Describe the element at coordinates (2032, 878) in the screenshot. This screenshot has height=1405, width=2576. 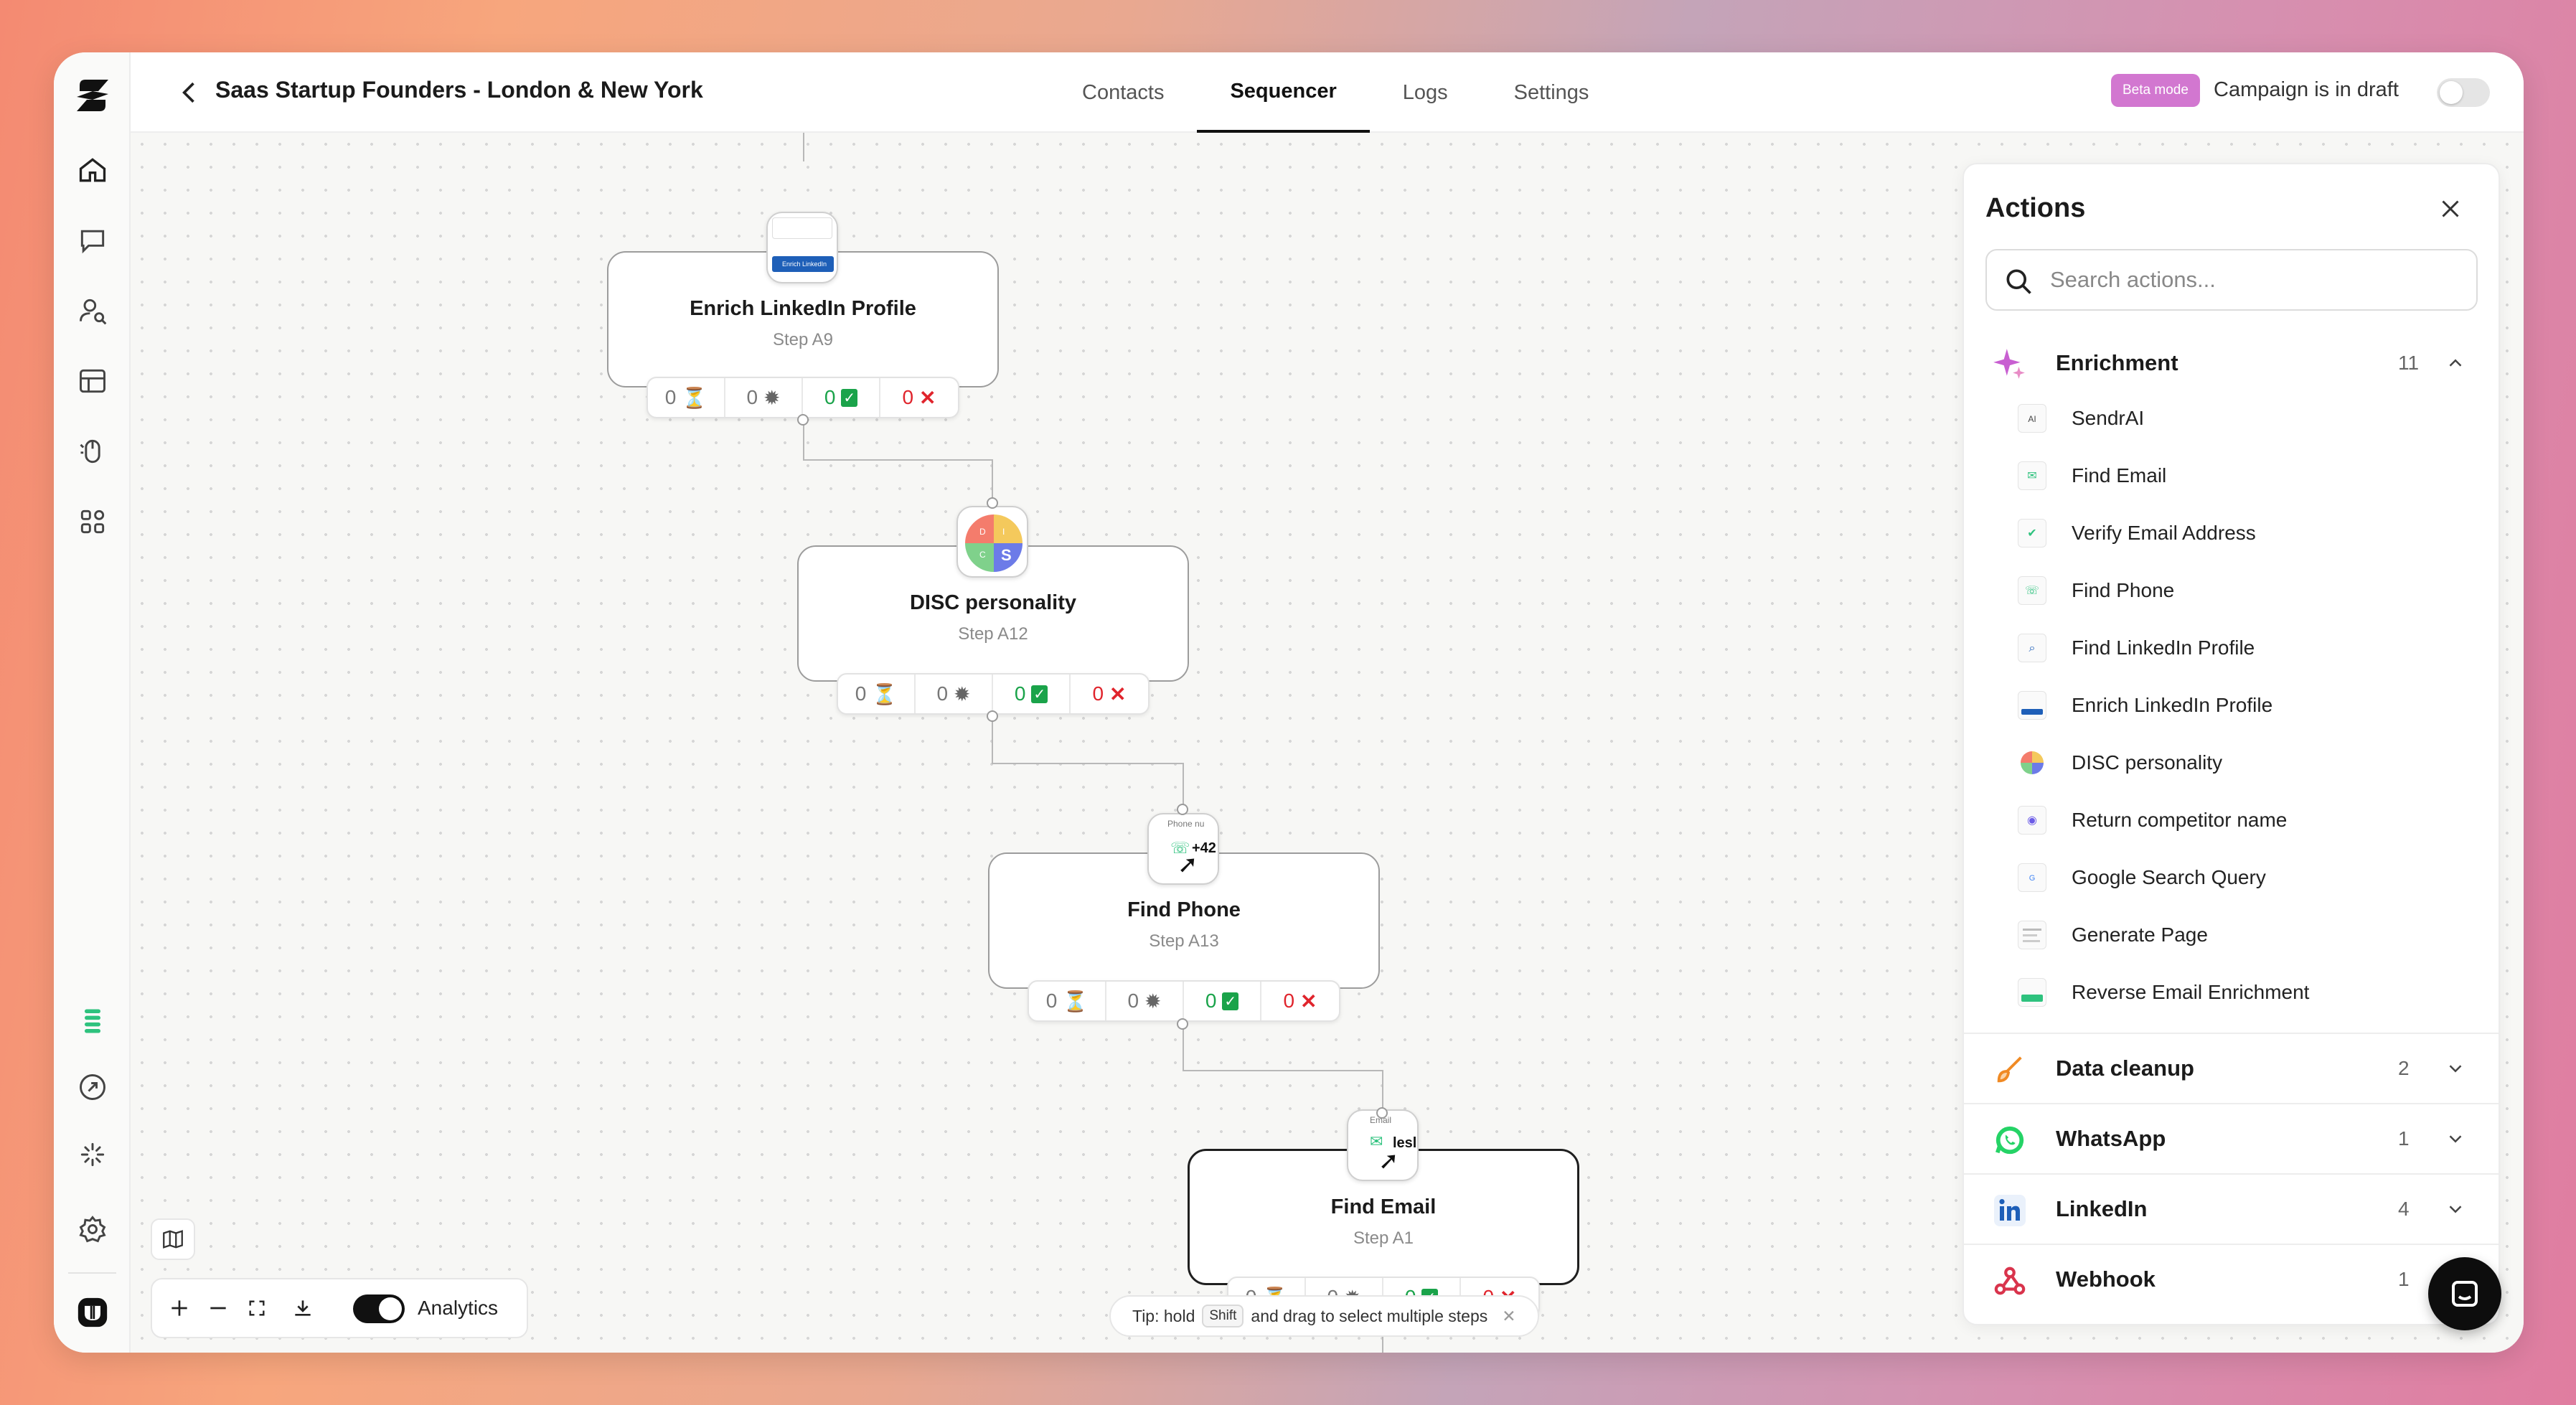
I see `google-icon: G` at that location.